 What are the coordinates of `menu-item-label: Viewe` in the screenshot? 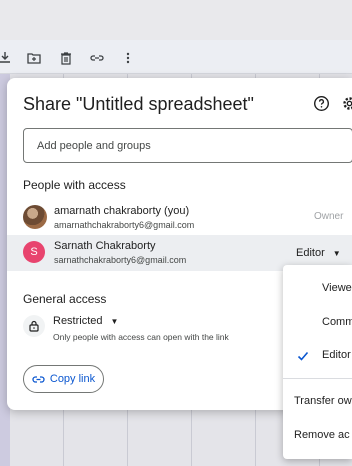 It's located at (337, 288).